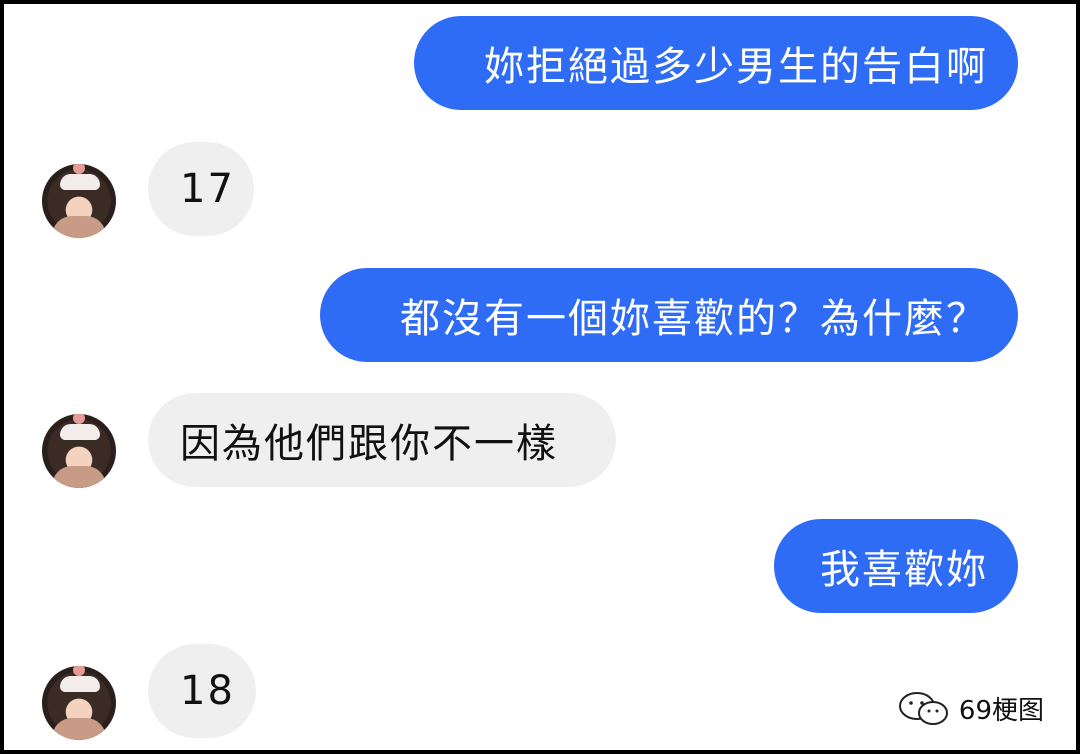 This screenshot has width=1080, height=754. Describe the element at coordinates (207, 691) in the screenshot. I see `message-text: 18` at that location.